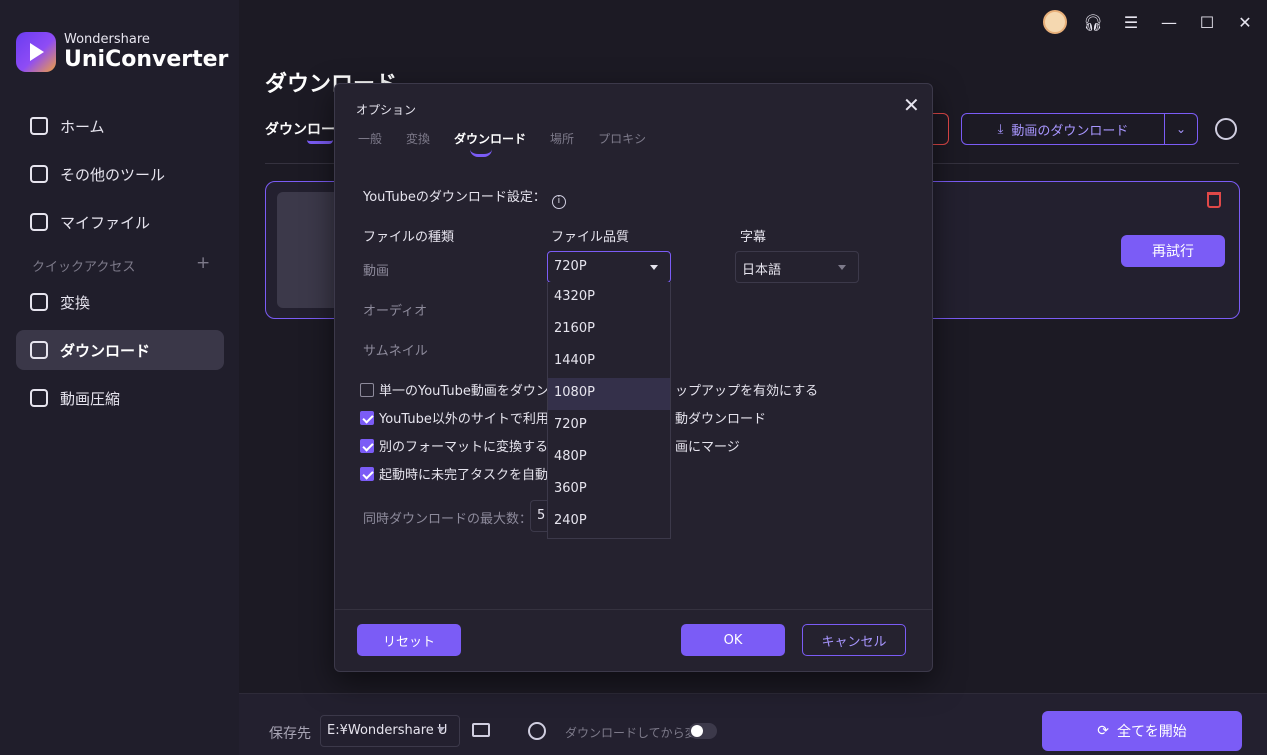  Describe the element at coordinates (562, 138) in the screenshot. I see `tab-location: 場所` at that location.